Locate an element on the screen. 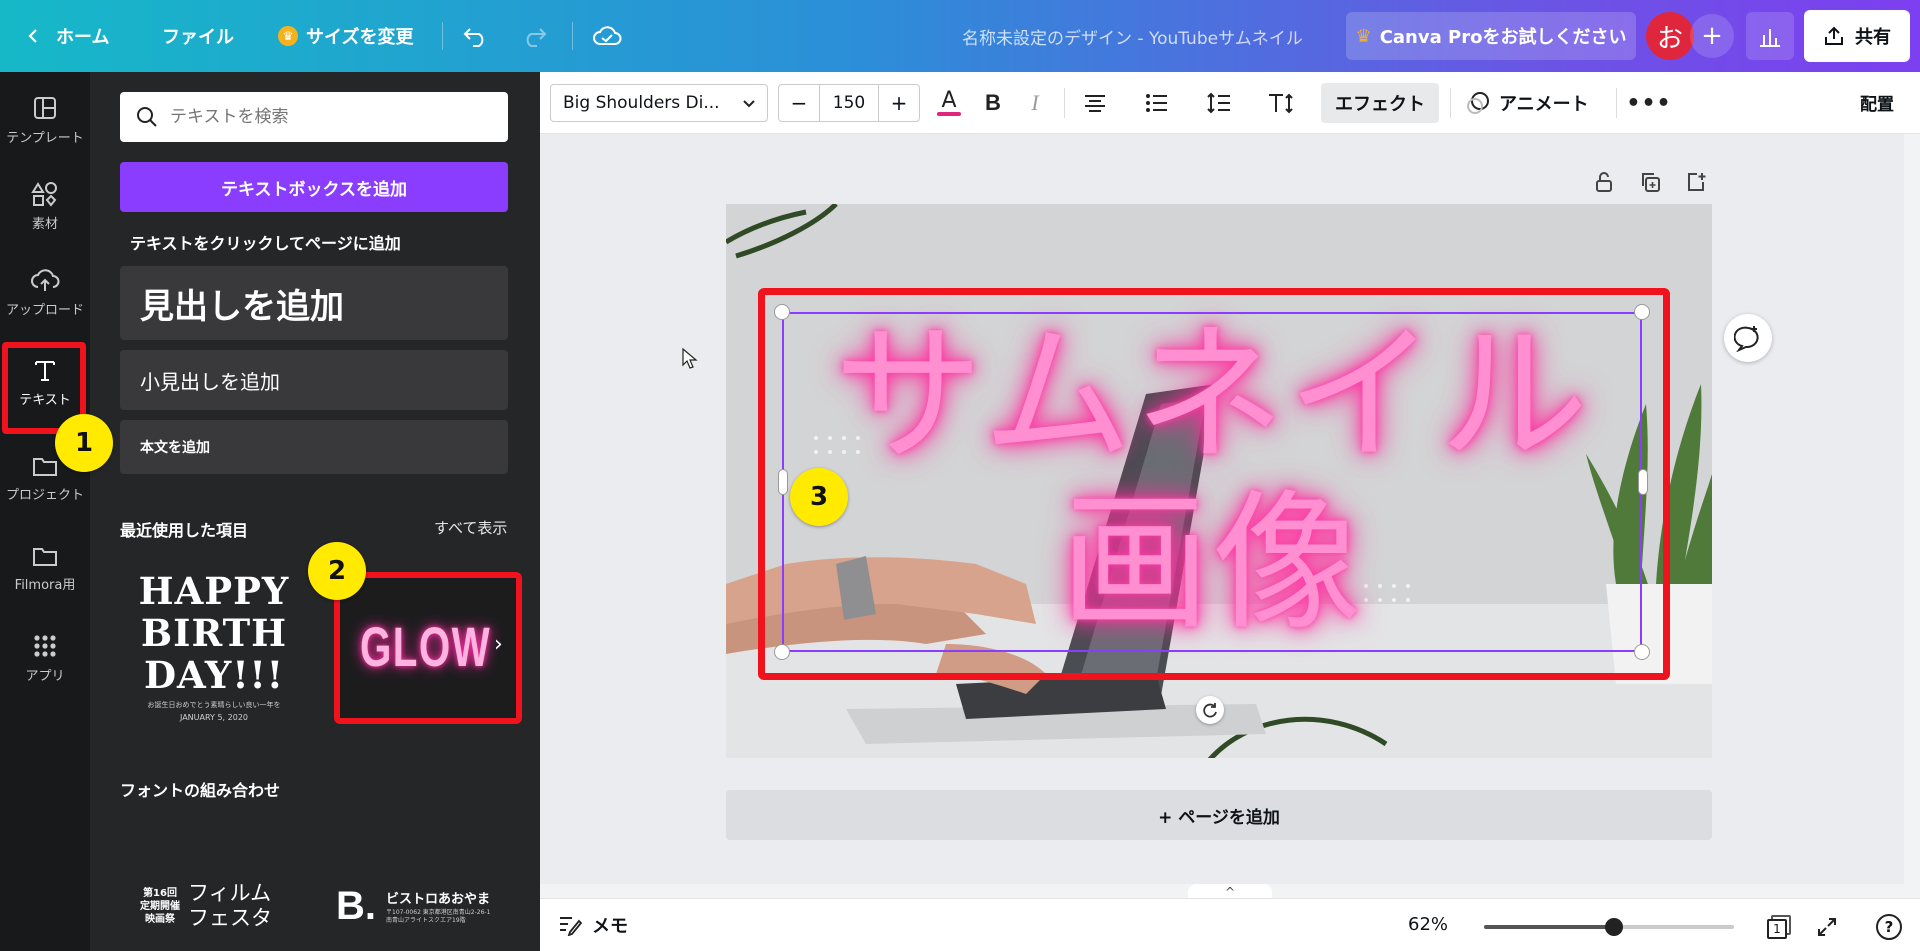  rail-label: アップロード is located at coordinates (44, 310).